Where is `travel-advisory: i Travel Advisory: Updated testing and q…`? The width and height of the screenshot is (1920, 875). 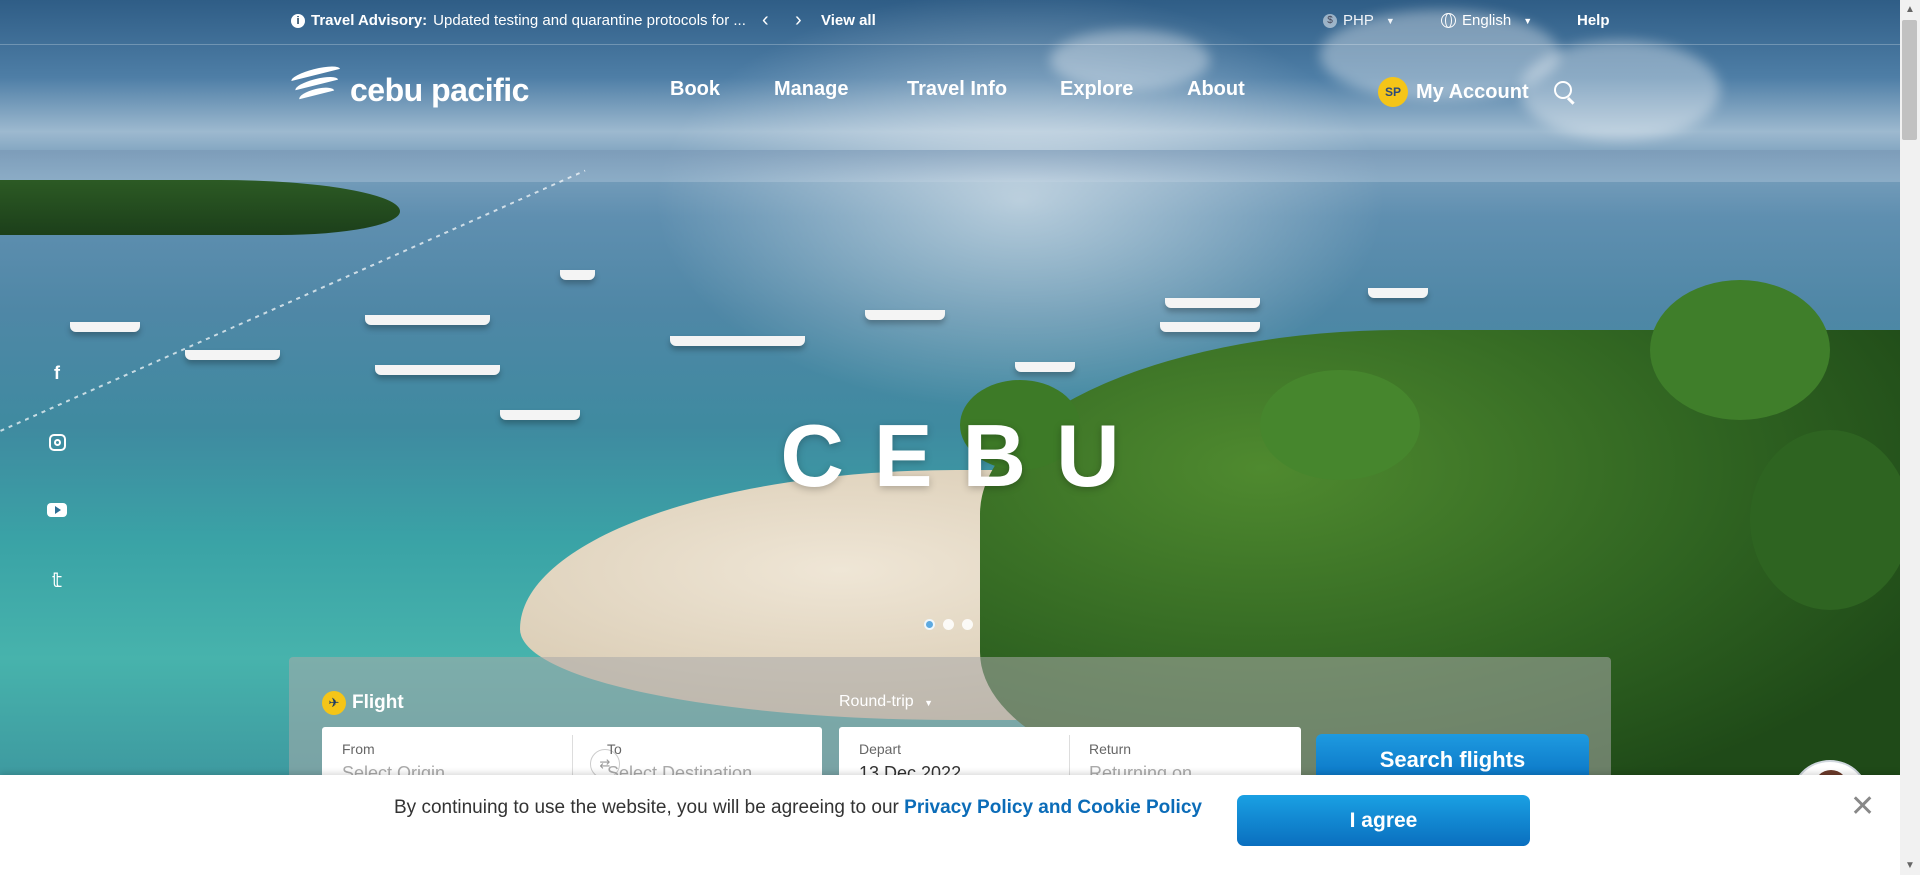
travel-advisory: i Travel Advisory: Updated testing and q… is located at coordinates (518, 20).